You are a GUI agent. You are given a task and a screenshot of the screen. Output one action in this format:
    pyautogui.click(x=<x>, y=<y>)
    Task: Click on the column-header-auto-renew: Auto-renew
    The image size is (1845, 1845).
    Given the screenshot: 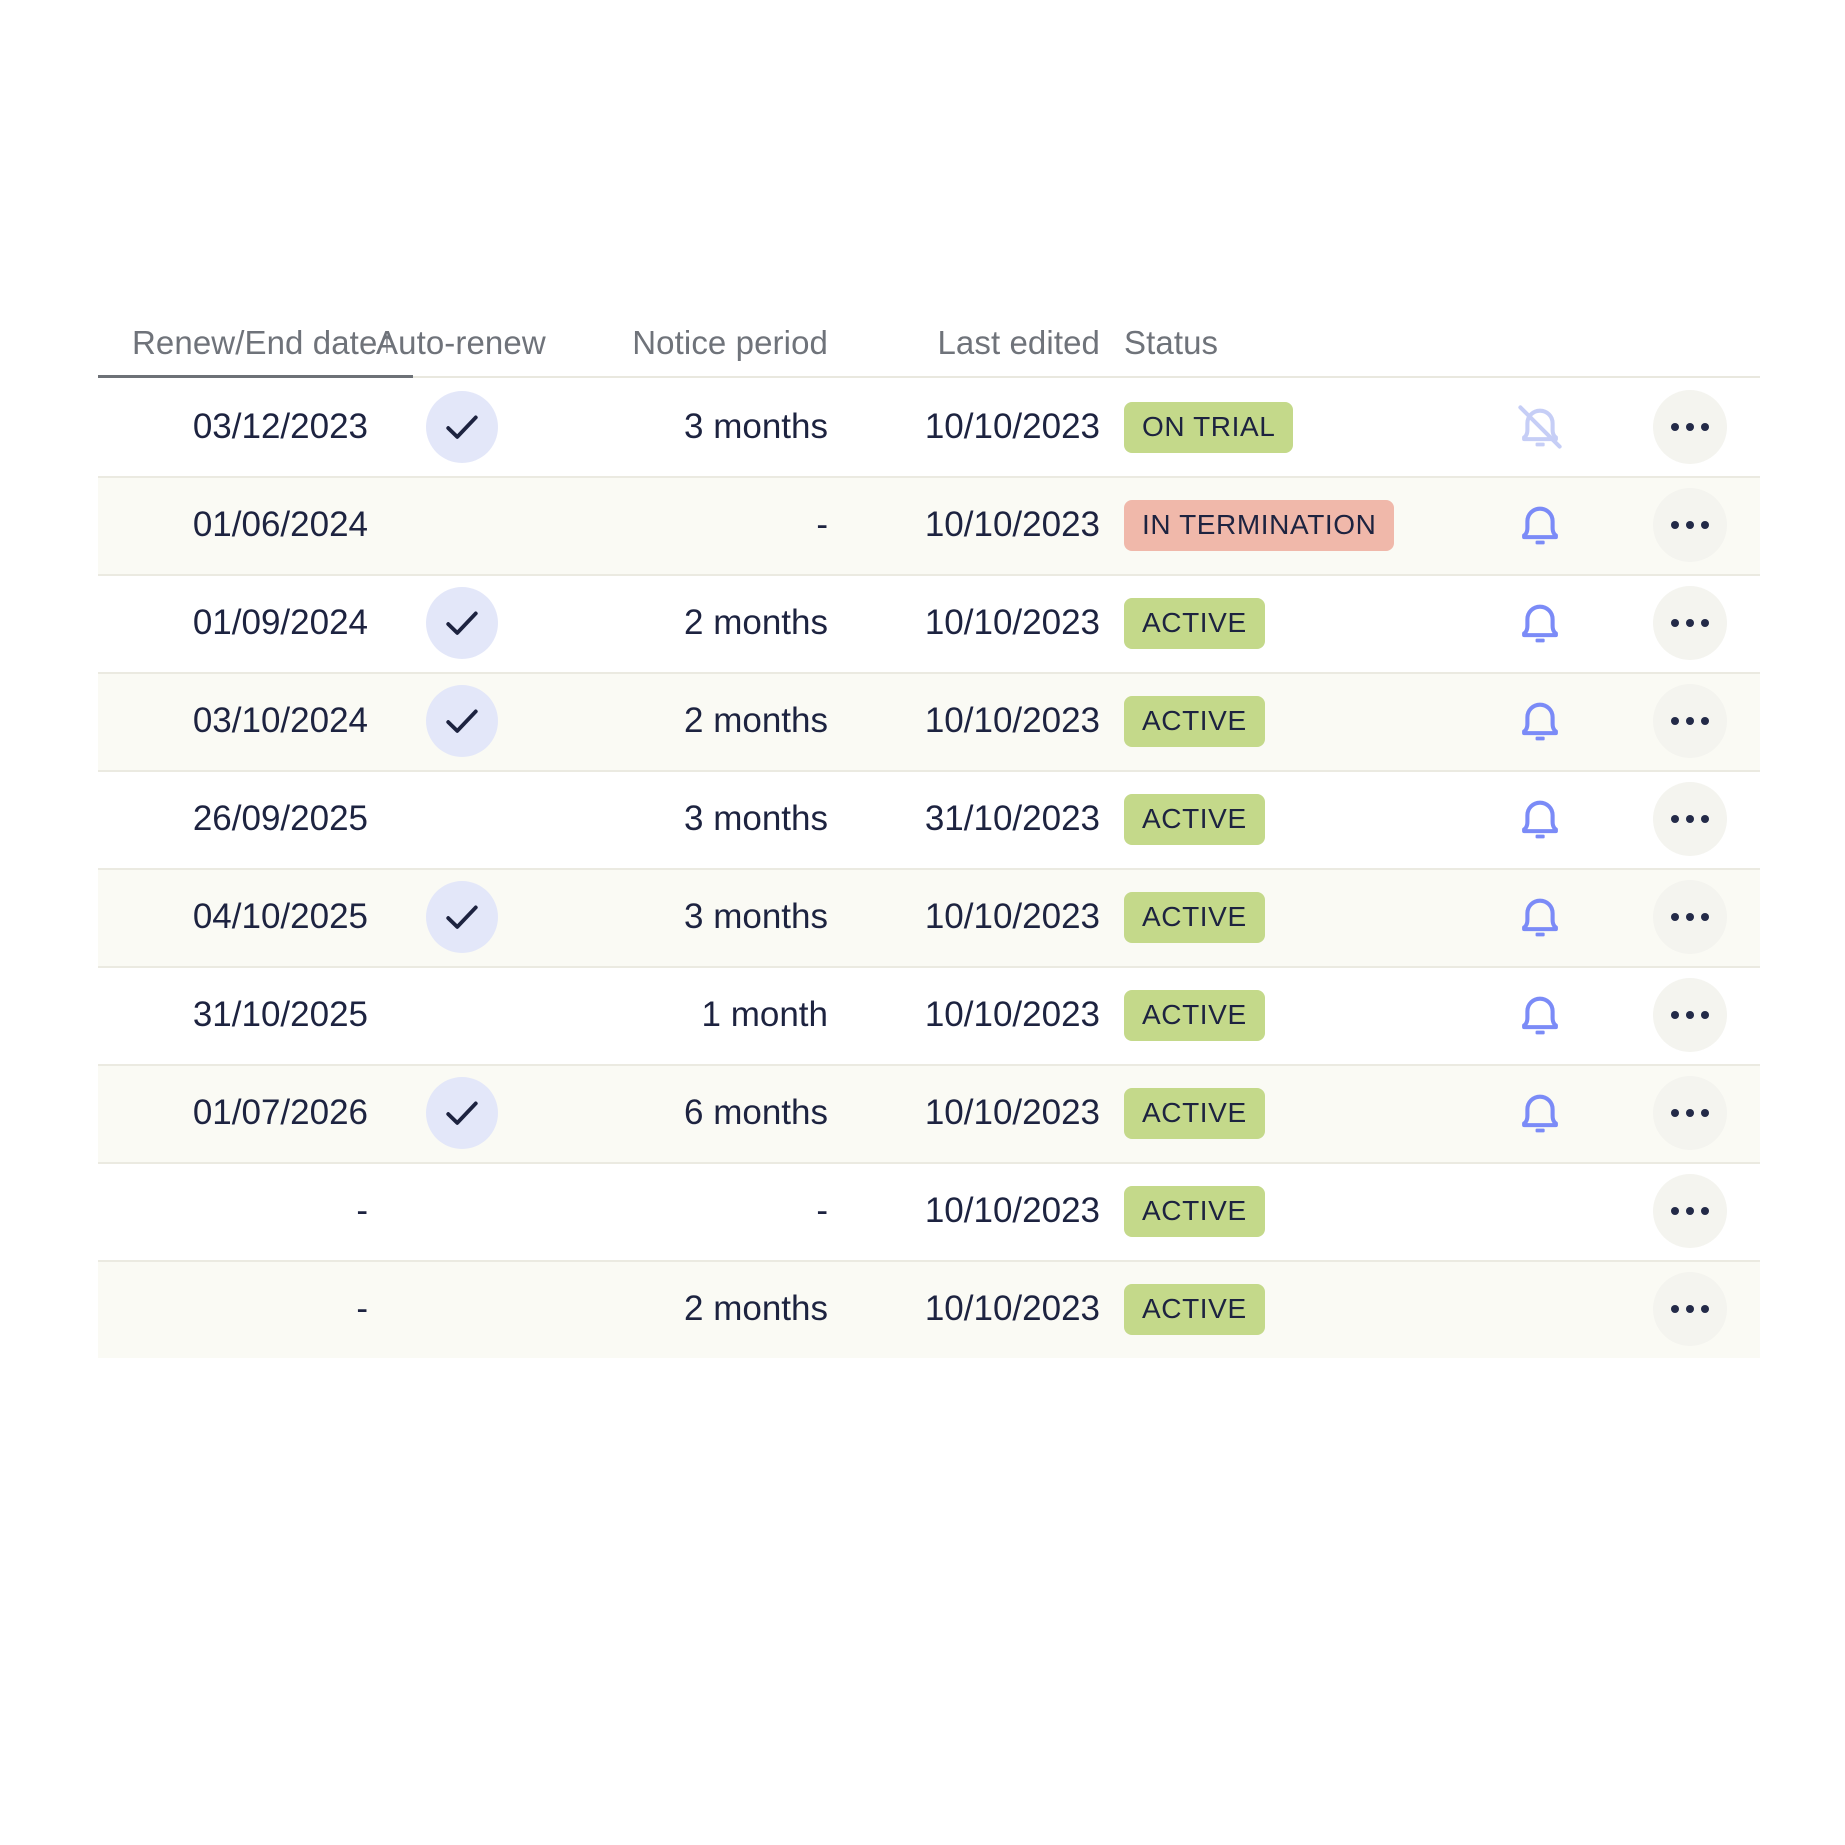 What is the action you would take?
    pyautogui.click(x=462, y=351)
    